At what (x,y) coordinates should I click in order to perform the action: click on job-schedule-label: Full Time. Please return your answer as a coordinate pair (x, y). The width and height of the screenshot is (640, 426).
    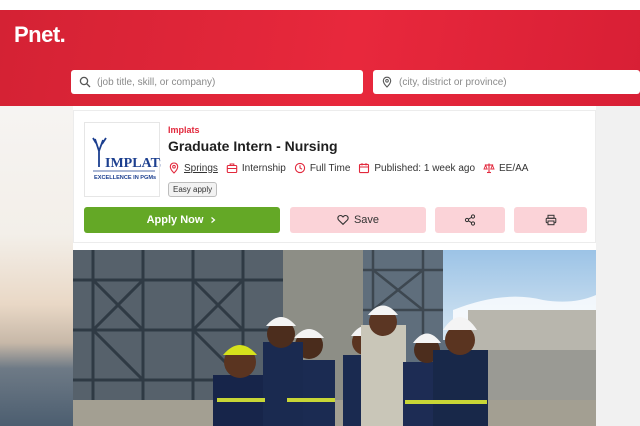
    Looking at the image, I should click on (330, 168).